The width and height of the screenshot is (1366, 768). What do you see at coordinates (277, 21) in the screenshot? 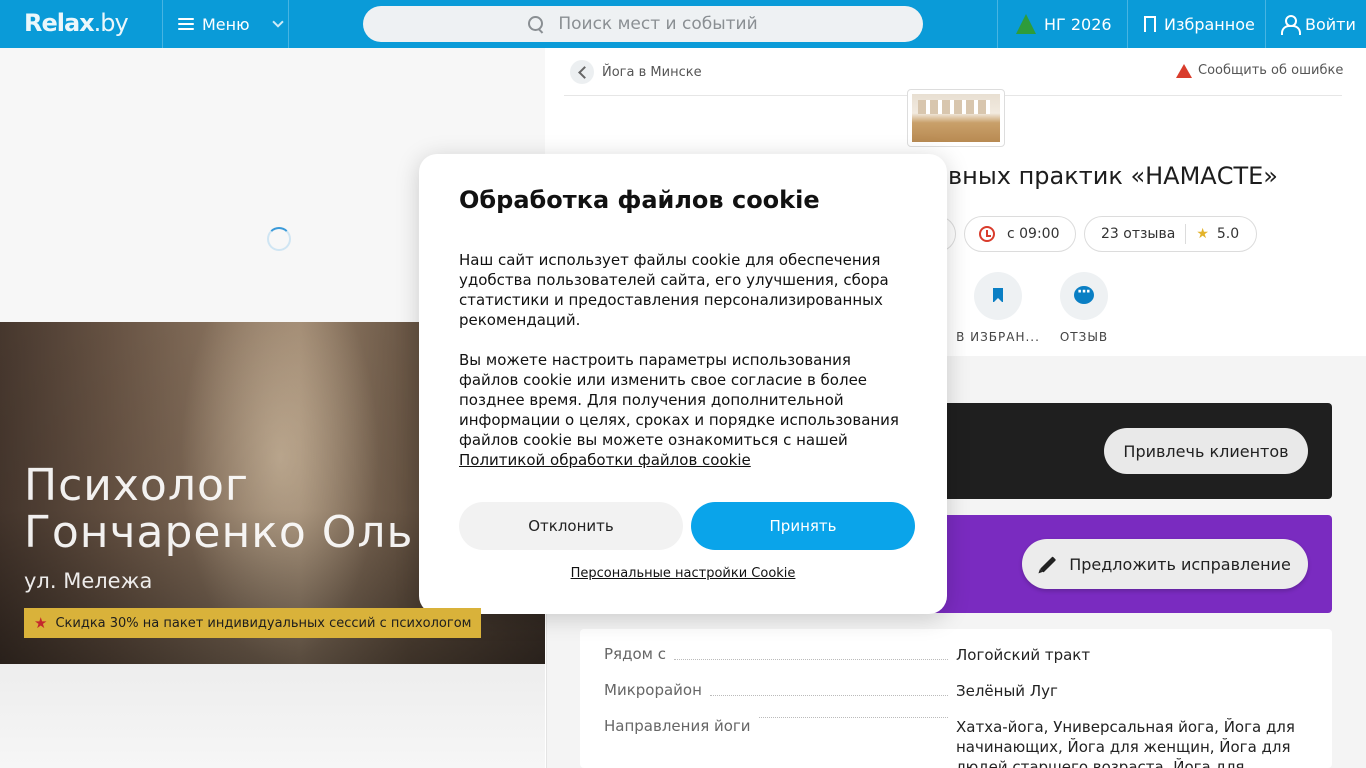
I see `chevron-down-icon` at bounding box center [277, 21].